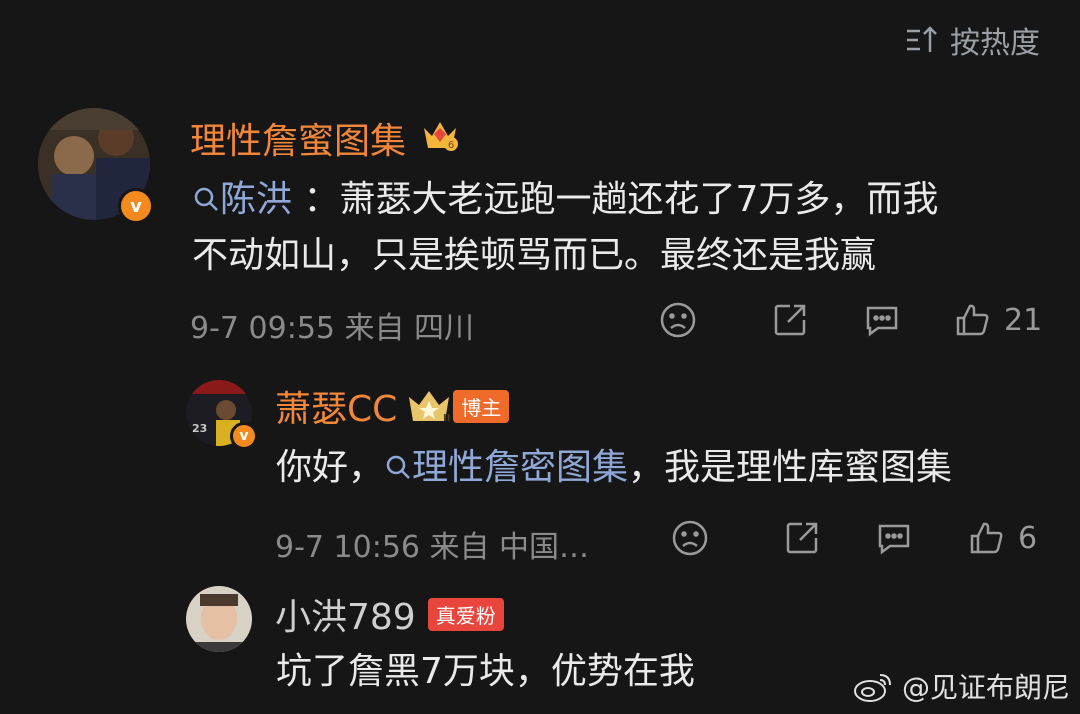 The width and height of the screenshot is (1080, 714). What do you see at coordinates (345, 614) in the screenshot?
I see `reply-username: 小洪789` at bounding box center [345, 614].